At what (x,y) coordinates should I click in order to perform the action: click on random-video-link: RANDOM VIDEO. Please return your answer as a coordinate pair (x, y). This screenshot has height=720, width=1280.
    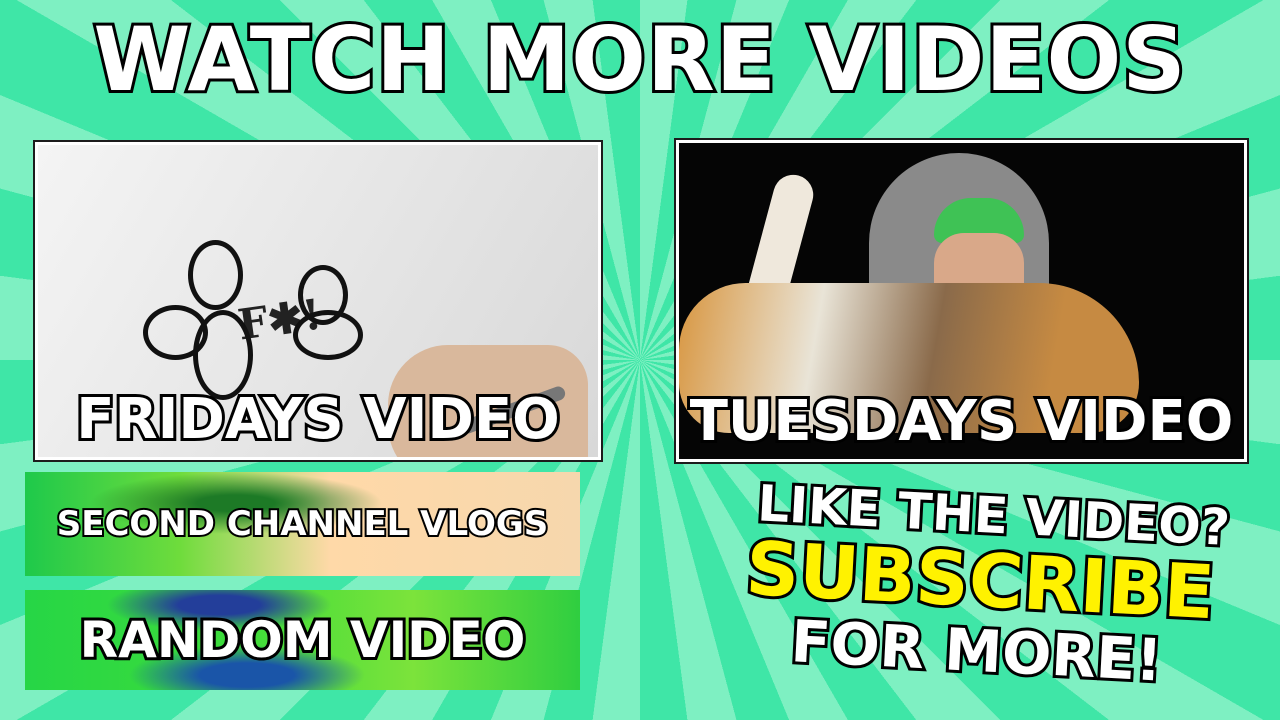
    Looking at the image, I should click on (302, 640).